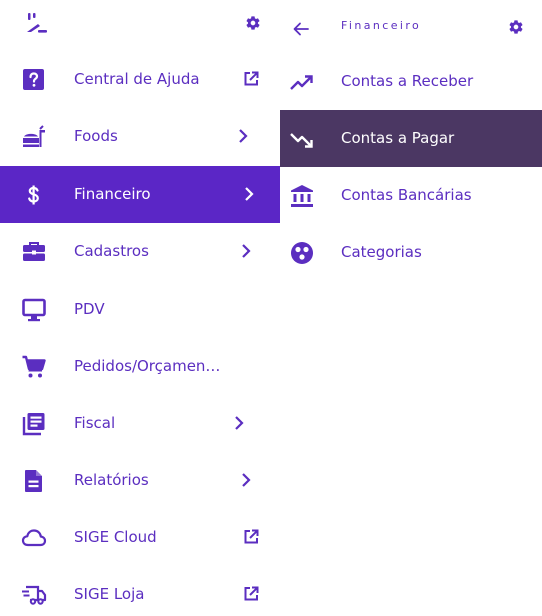 This screenshot has height=616, width=542. What do you see at coordinates (140, 25) in the screenshot?
I see `sidebar-header` at bounding box center [140, 25].